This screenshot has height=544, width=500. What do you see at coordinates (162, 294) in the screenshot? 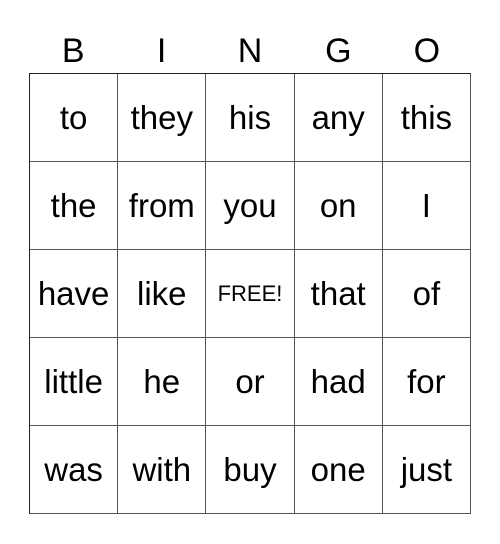
I see `bingo-cell: like` at bounding box center [162, 294].